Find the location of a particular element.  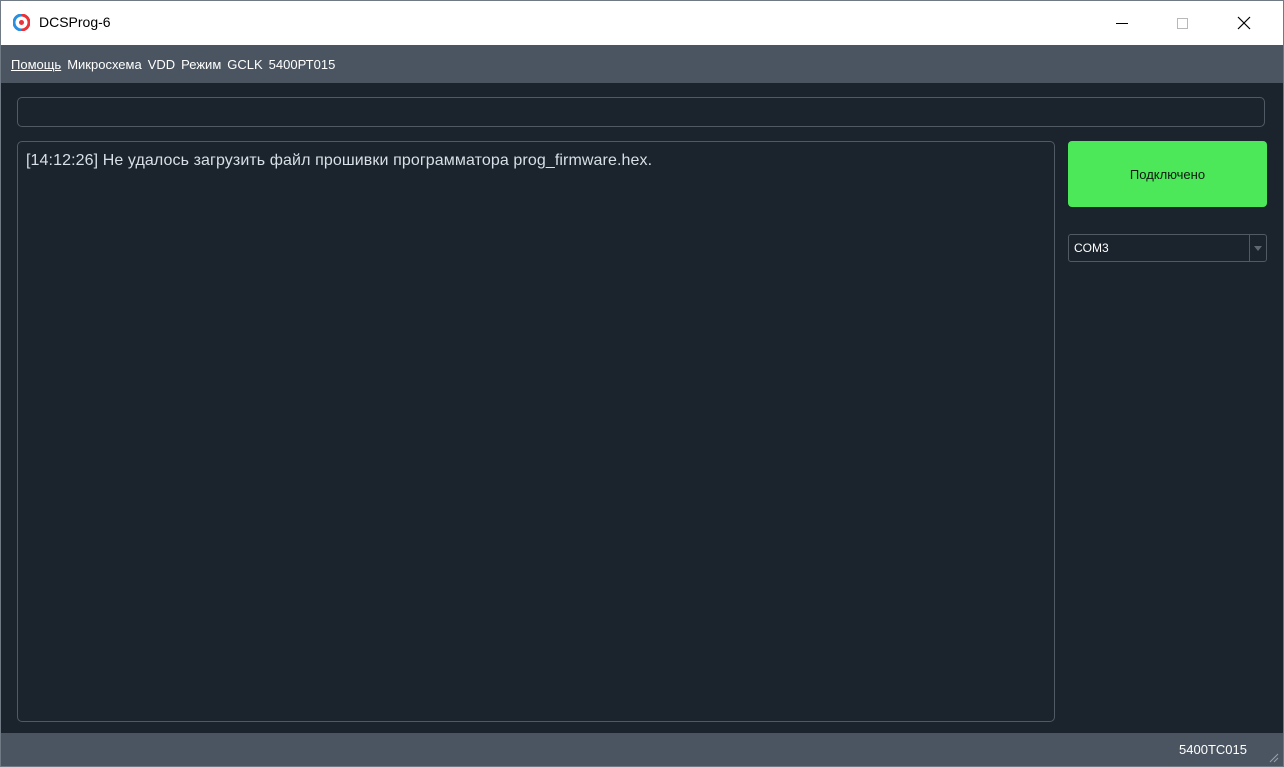

close-button is located at coordinates (1244, 23).